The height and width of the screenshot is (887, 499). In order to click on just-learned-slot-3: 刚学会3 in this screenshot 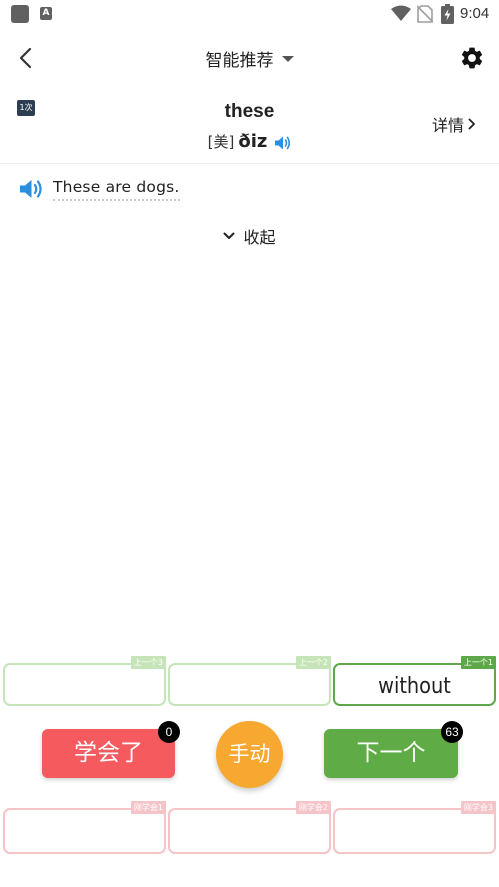, I will do `click(414, 827)`.